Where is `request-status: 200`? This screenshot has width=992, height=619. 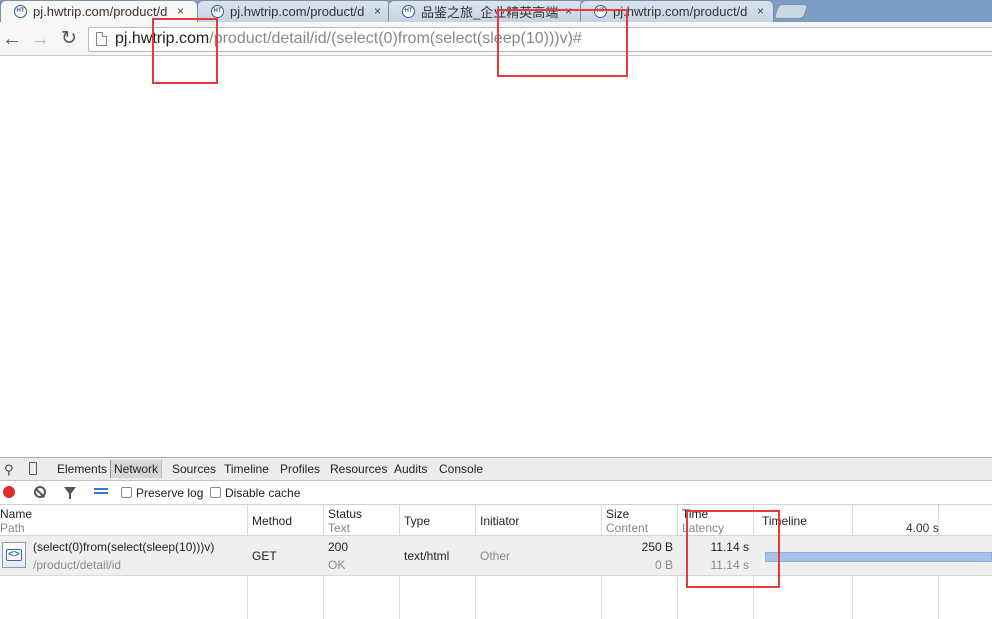 request-status: 200 is located at coordinates (338, 547).